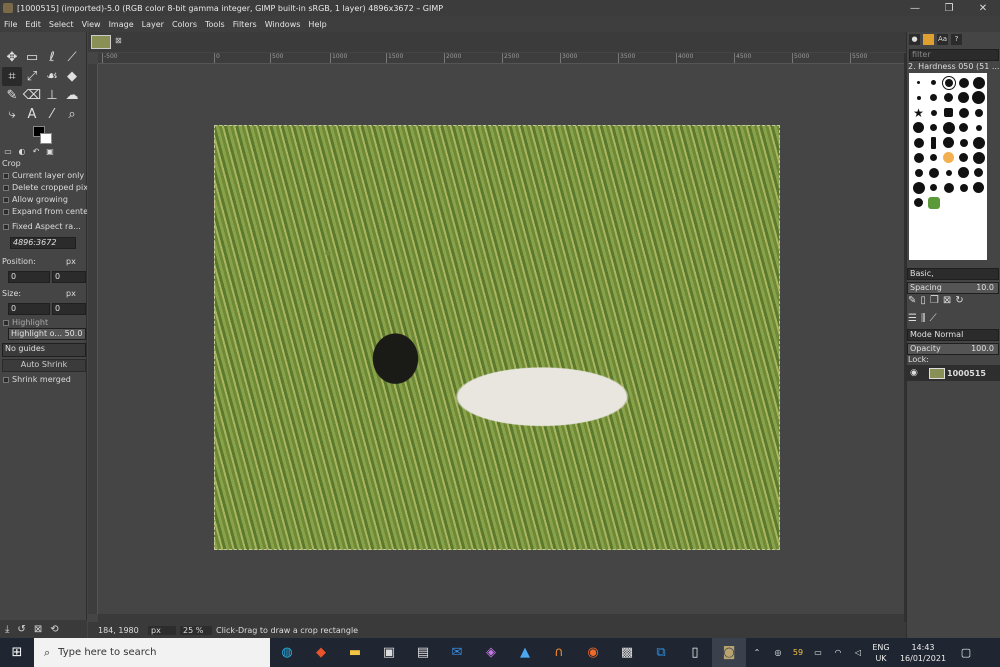 Image resolution: width=1000 pixels, height=667 pixels. What do you see at coordinates (983, 8) in the screenshot?
I see `close-button: ✕` at bounding box center [983, 8].